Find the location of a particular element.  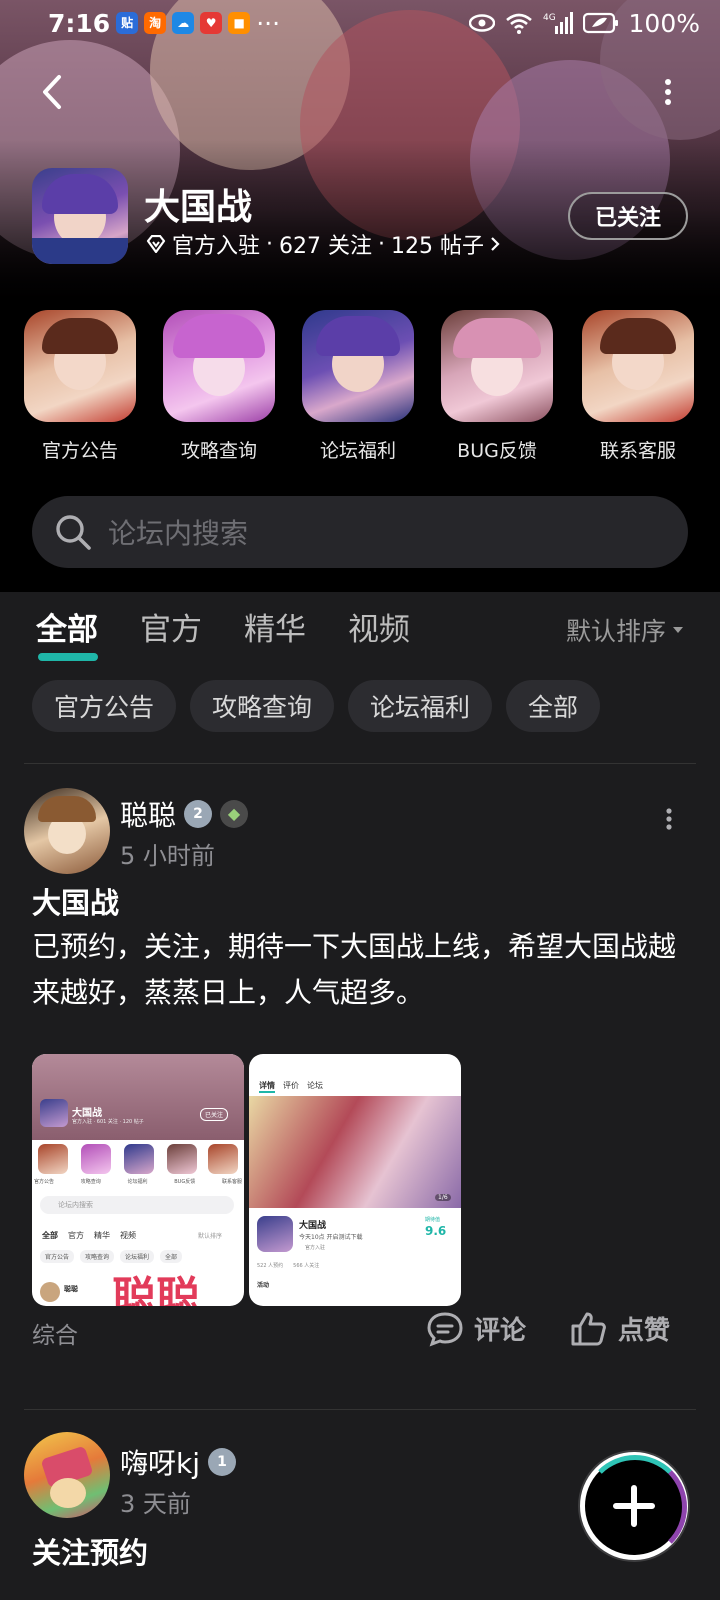

search-bar: 论坛内搜索 is located at coordinates (360, 532).